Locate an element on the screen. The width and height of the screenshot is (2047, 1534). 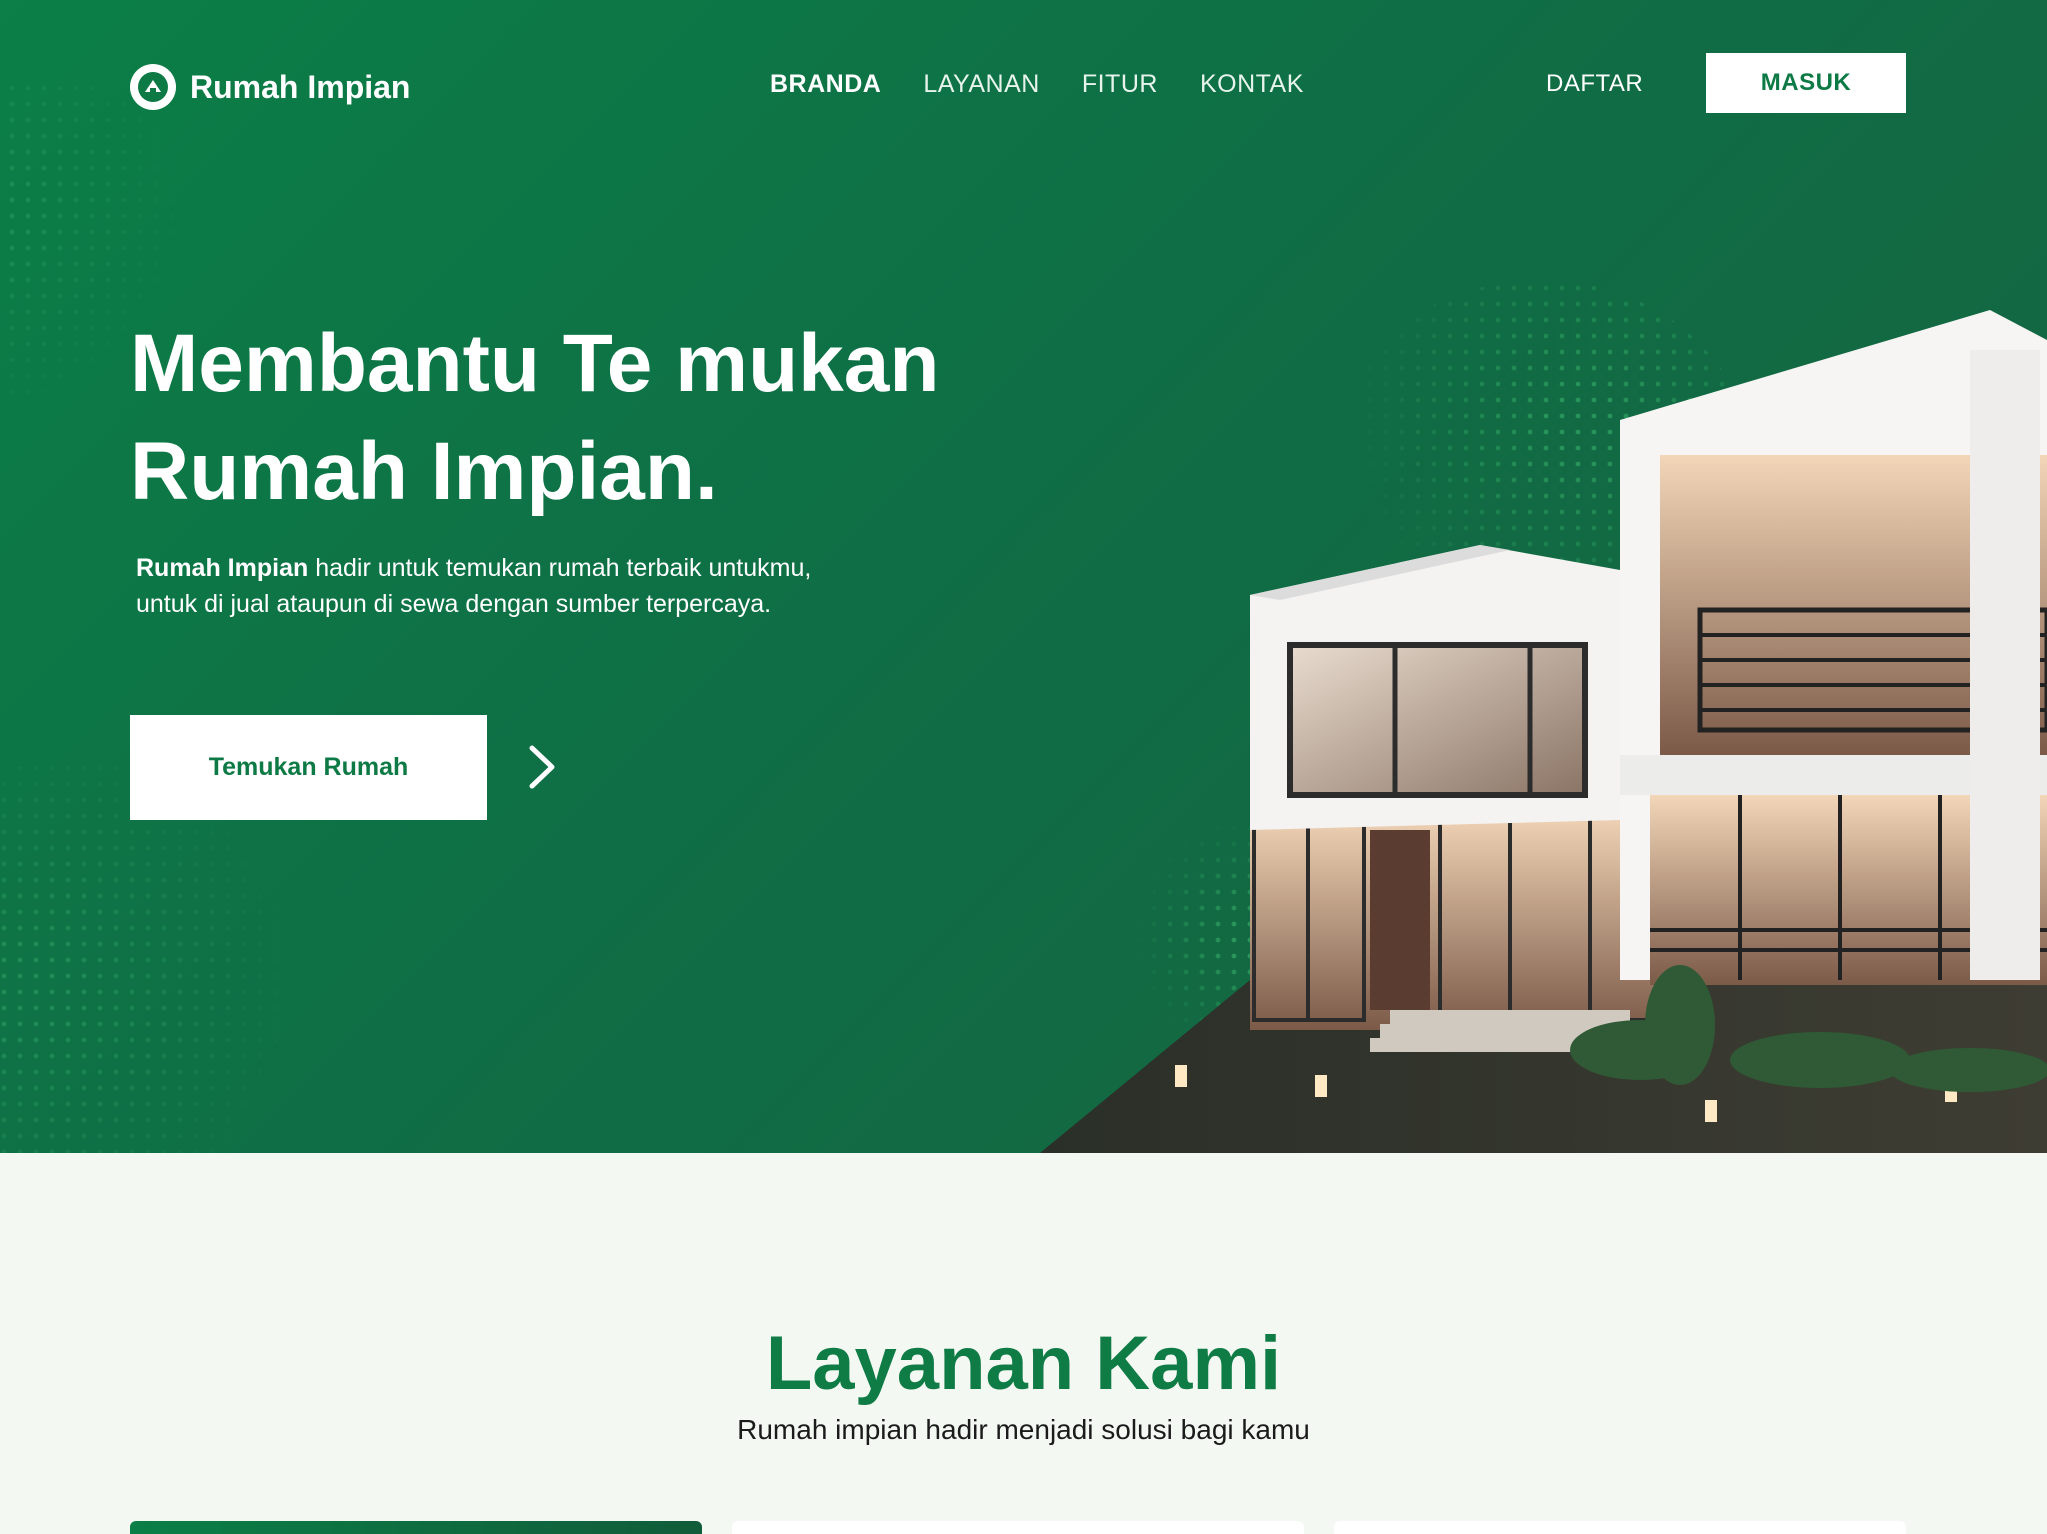
nav-item-kontak: KONTAK is located at coordinates (1252, 84).